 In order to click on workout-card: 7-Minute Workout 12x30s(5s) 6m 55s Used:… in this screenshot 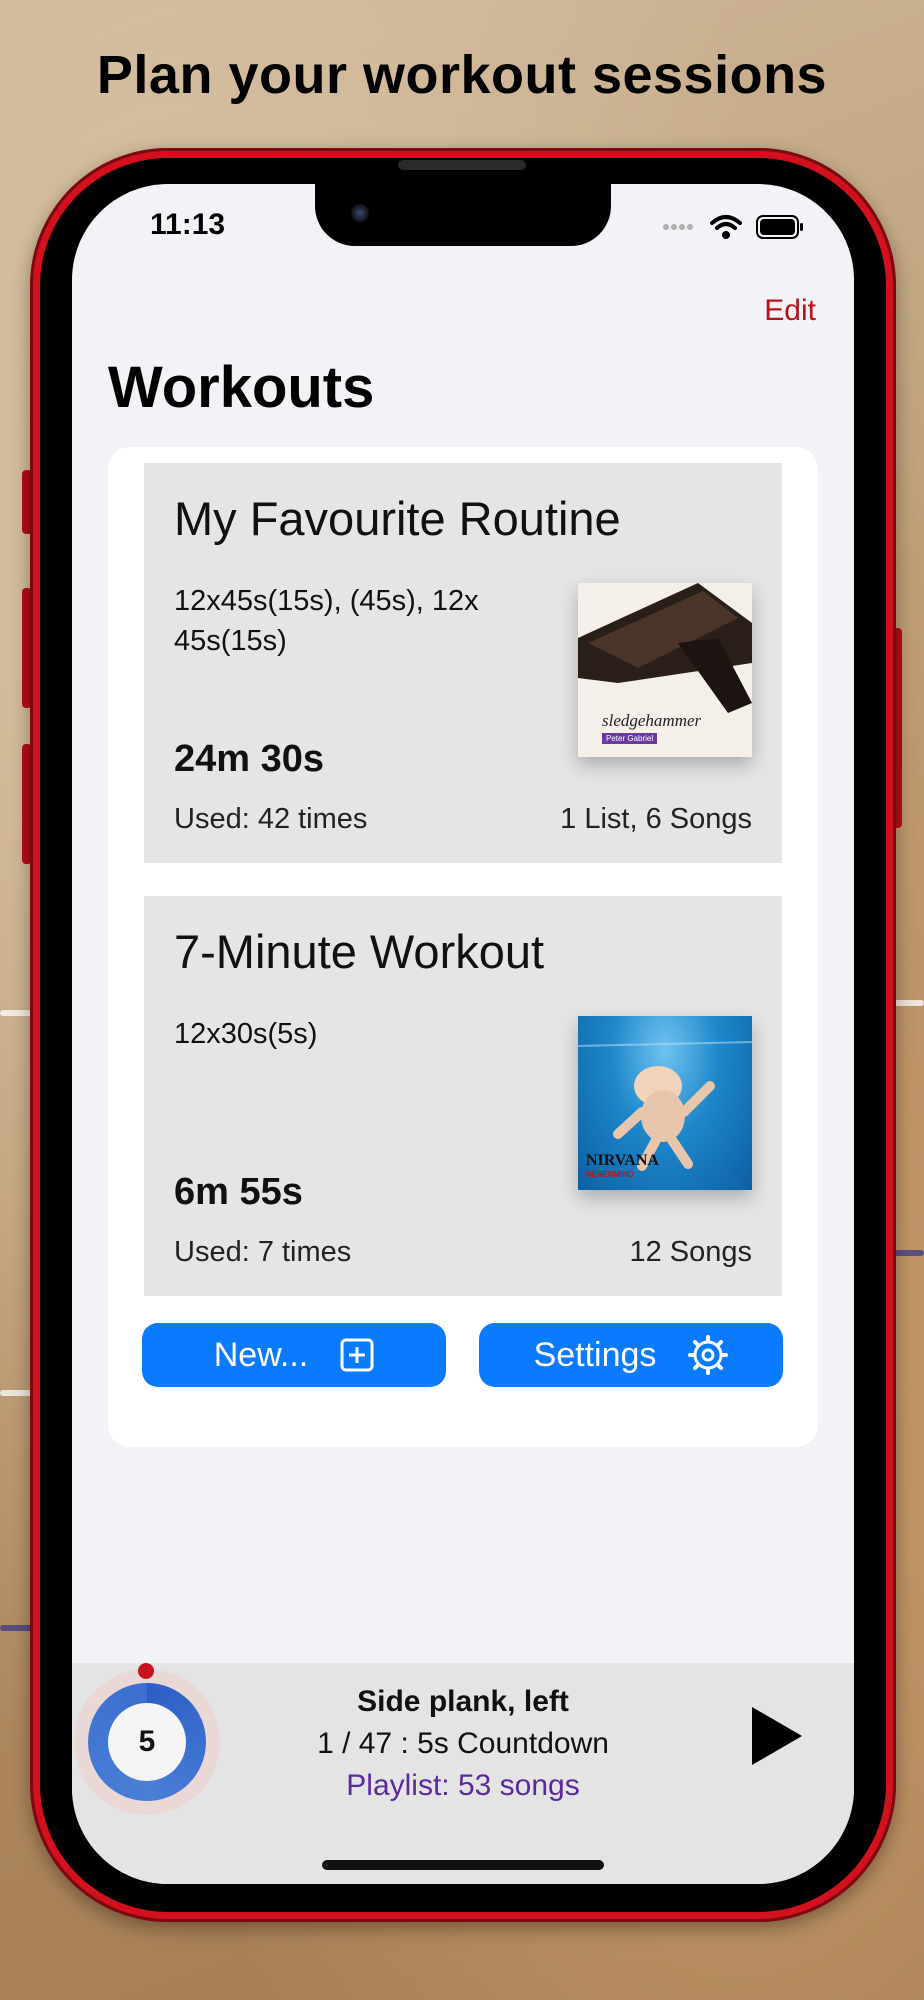, I will do `click(463, 1096)`.